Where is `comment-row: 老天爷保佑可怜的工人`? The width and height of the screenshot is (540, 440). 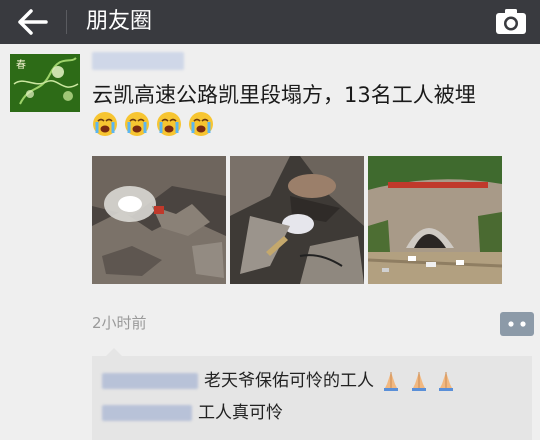
comment-row: 老天爷保佑可怜的工人 is located at coordinates (279, 381).